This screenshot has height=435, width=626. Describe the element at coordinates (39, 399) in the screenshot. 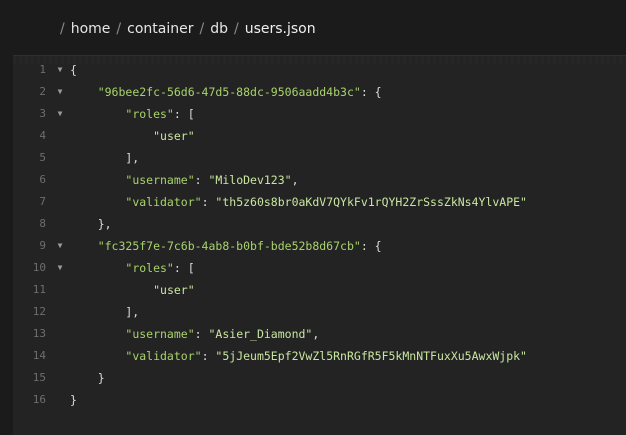

I see `line-number: 16` at that location.